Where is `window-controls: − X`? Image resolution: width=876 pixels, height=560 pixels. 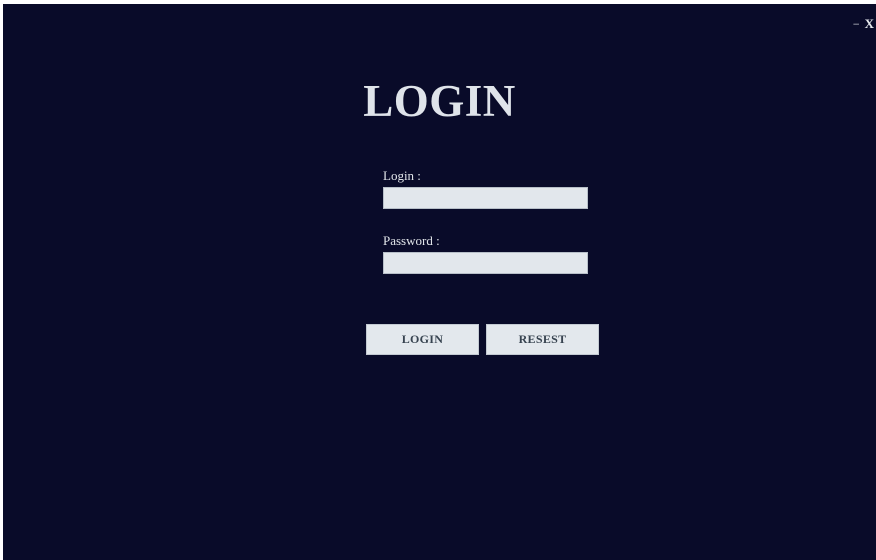
window-controls: − X is located at coordinates (863, 24).